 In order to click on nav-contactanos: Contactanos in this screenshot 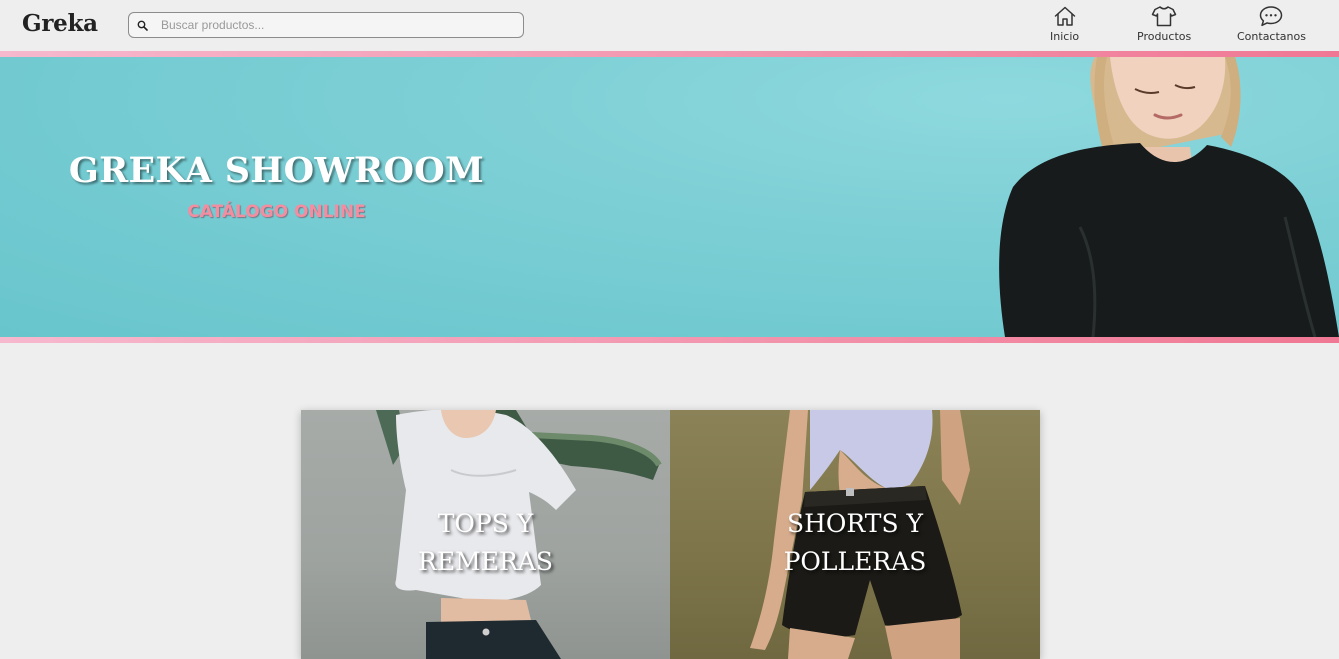, I will do `click(1271, 24)`.